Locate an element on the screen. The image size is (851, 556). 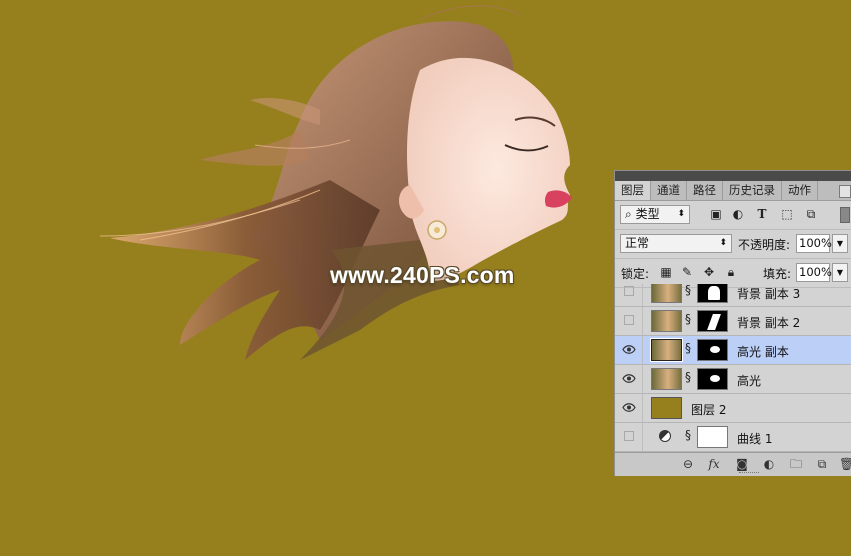
layer-row: 图层 2 is located at coordinates (733, 408).